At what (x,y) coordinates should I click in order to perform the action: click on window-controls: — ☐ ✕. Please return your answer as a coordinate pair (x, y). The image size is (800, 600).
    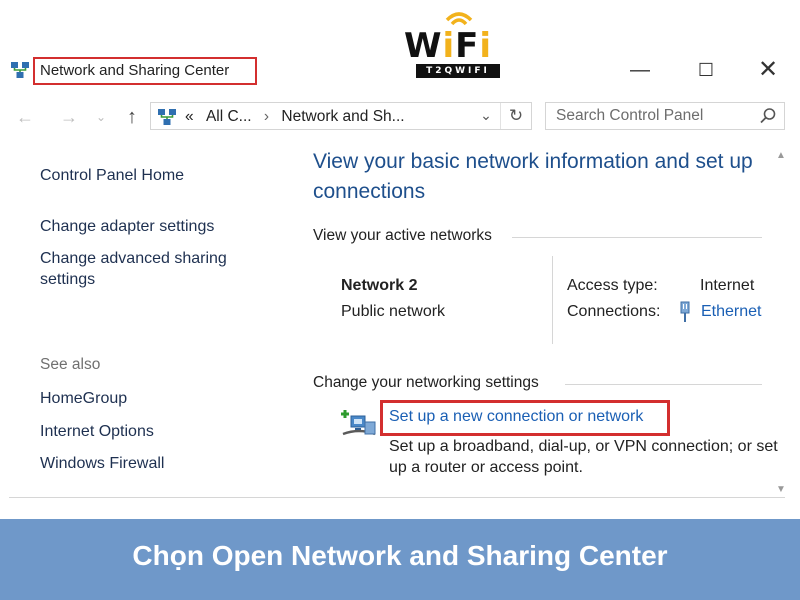
    Looking at the image, I should click on (705, 70).